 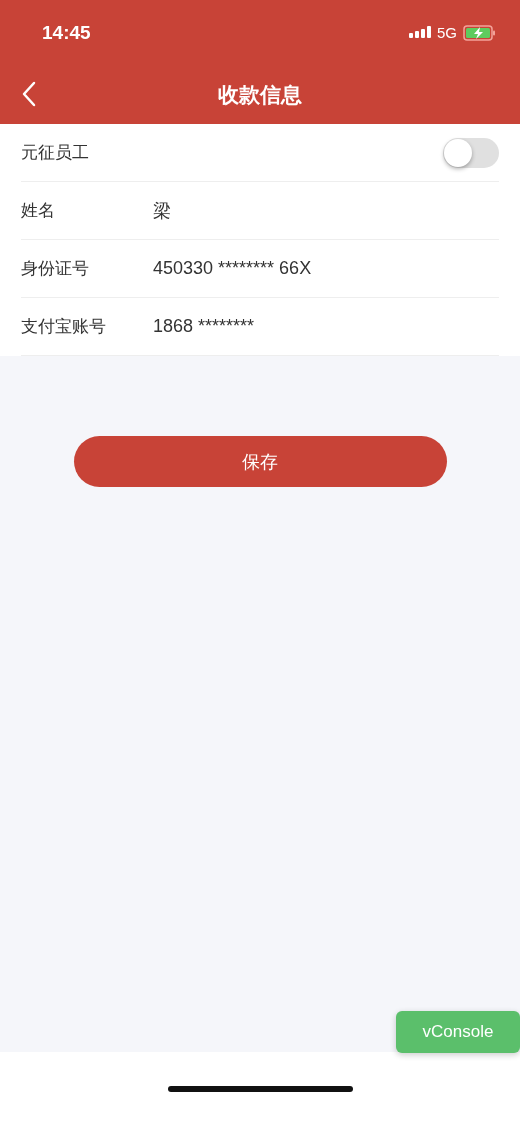 What do you see at coordinates (162, 210) in the screenshot?
I see `field-value: 梁` at bounding box center [162, 210].